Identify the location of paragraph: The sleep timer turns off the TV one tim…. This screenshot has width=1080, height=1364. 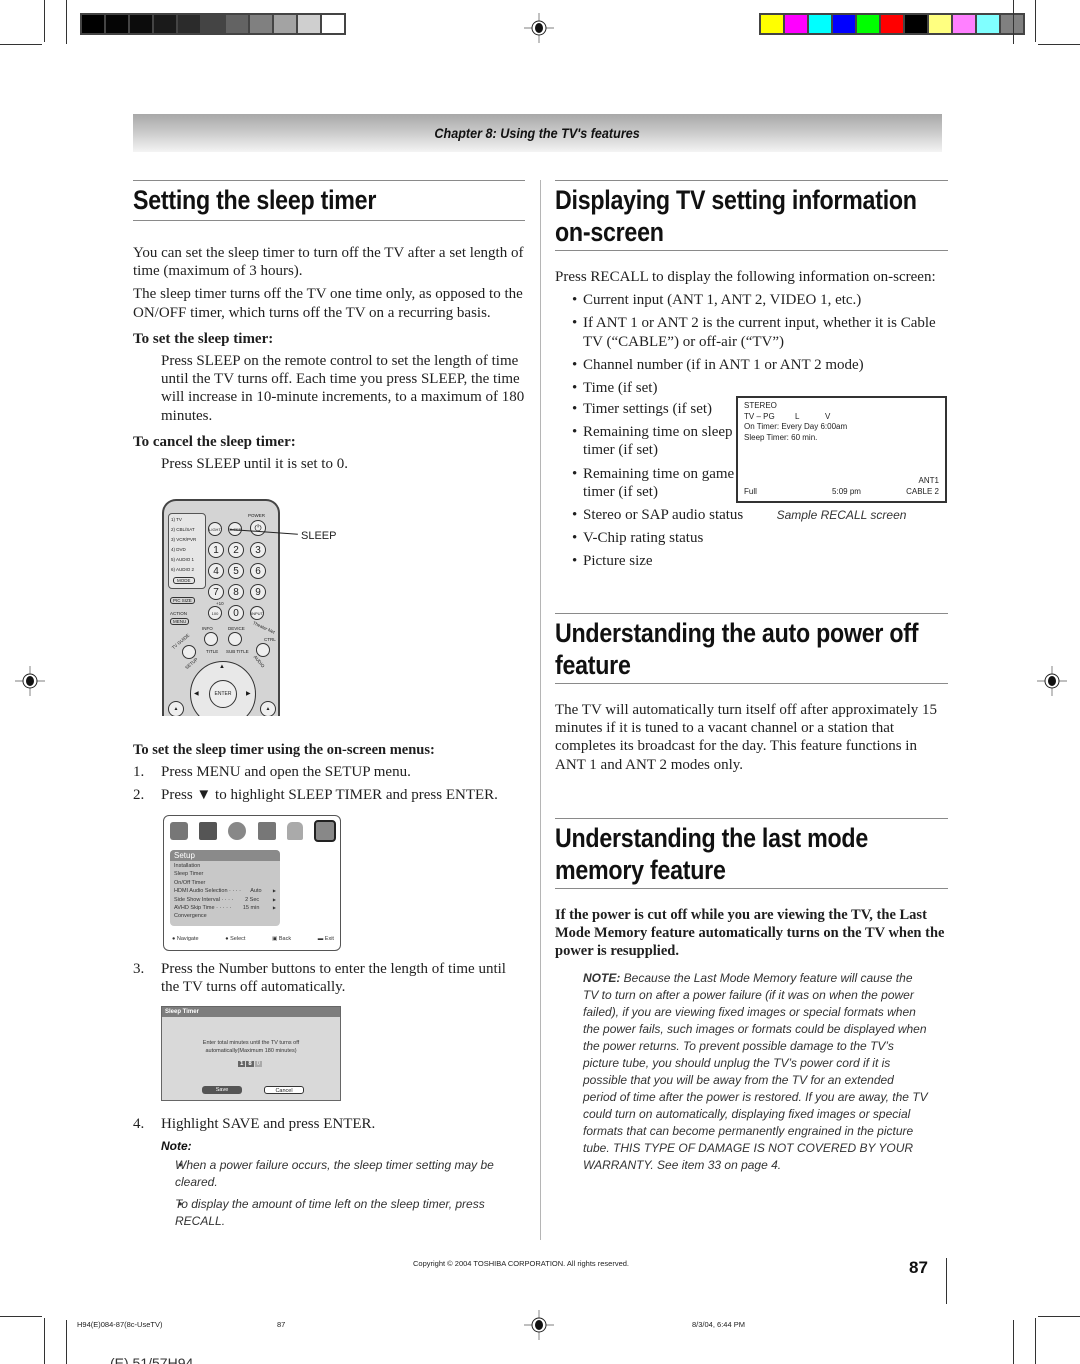
(328, 303).